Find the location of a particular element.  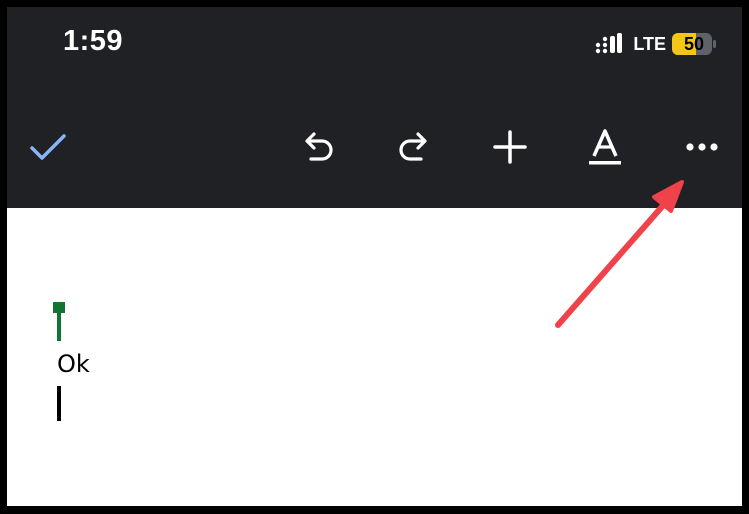

text-cursor is located at coordinates (59, 403).